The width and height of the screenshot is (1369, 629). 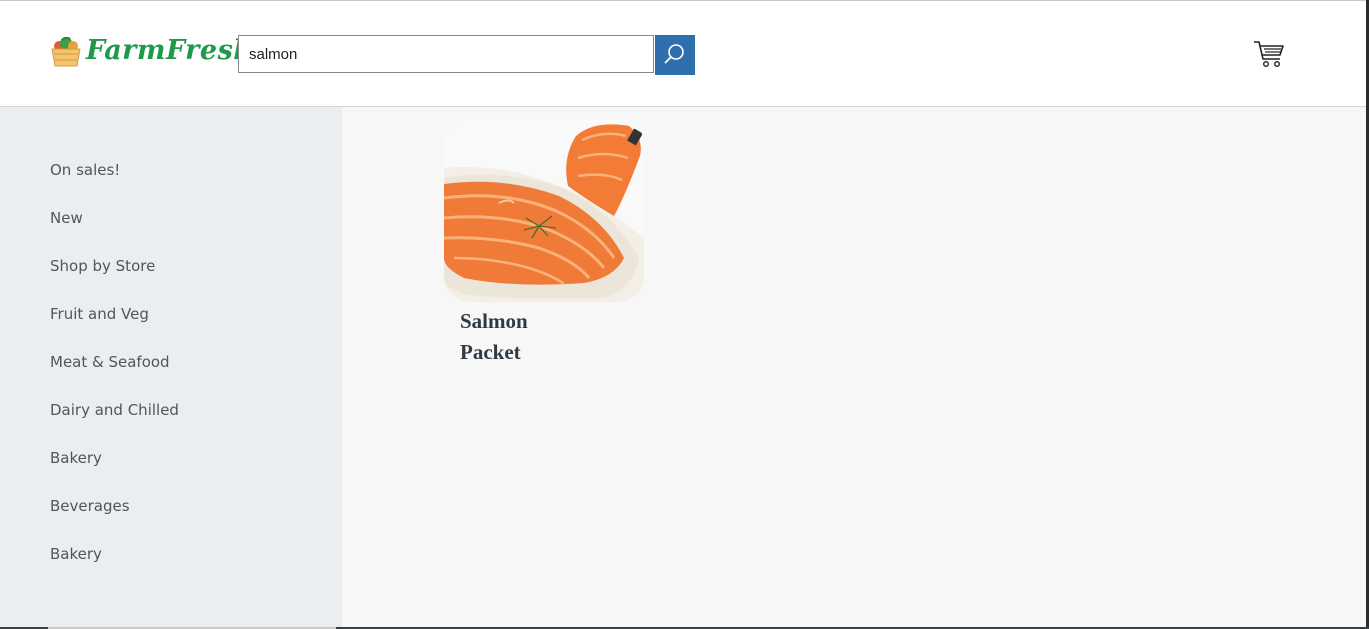 I want to click on brand-name: FarmFresh, so click(x=170, y=50).